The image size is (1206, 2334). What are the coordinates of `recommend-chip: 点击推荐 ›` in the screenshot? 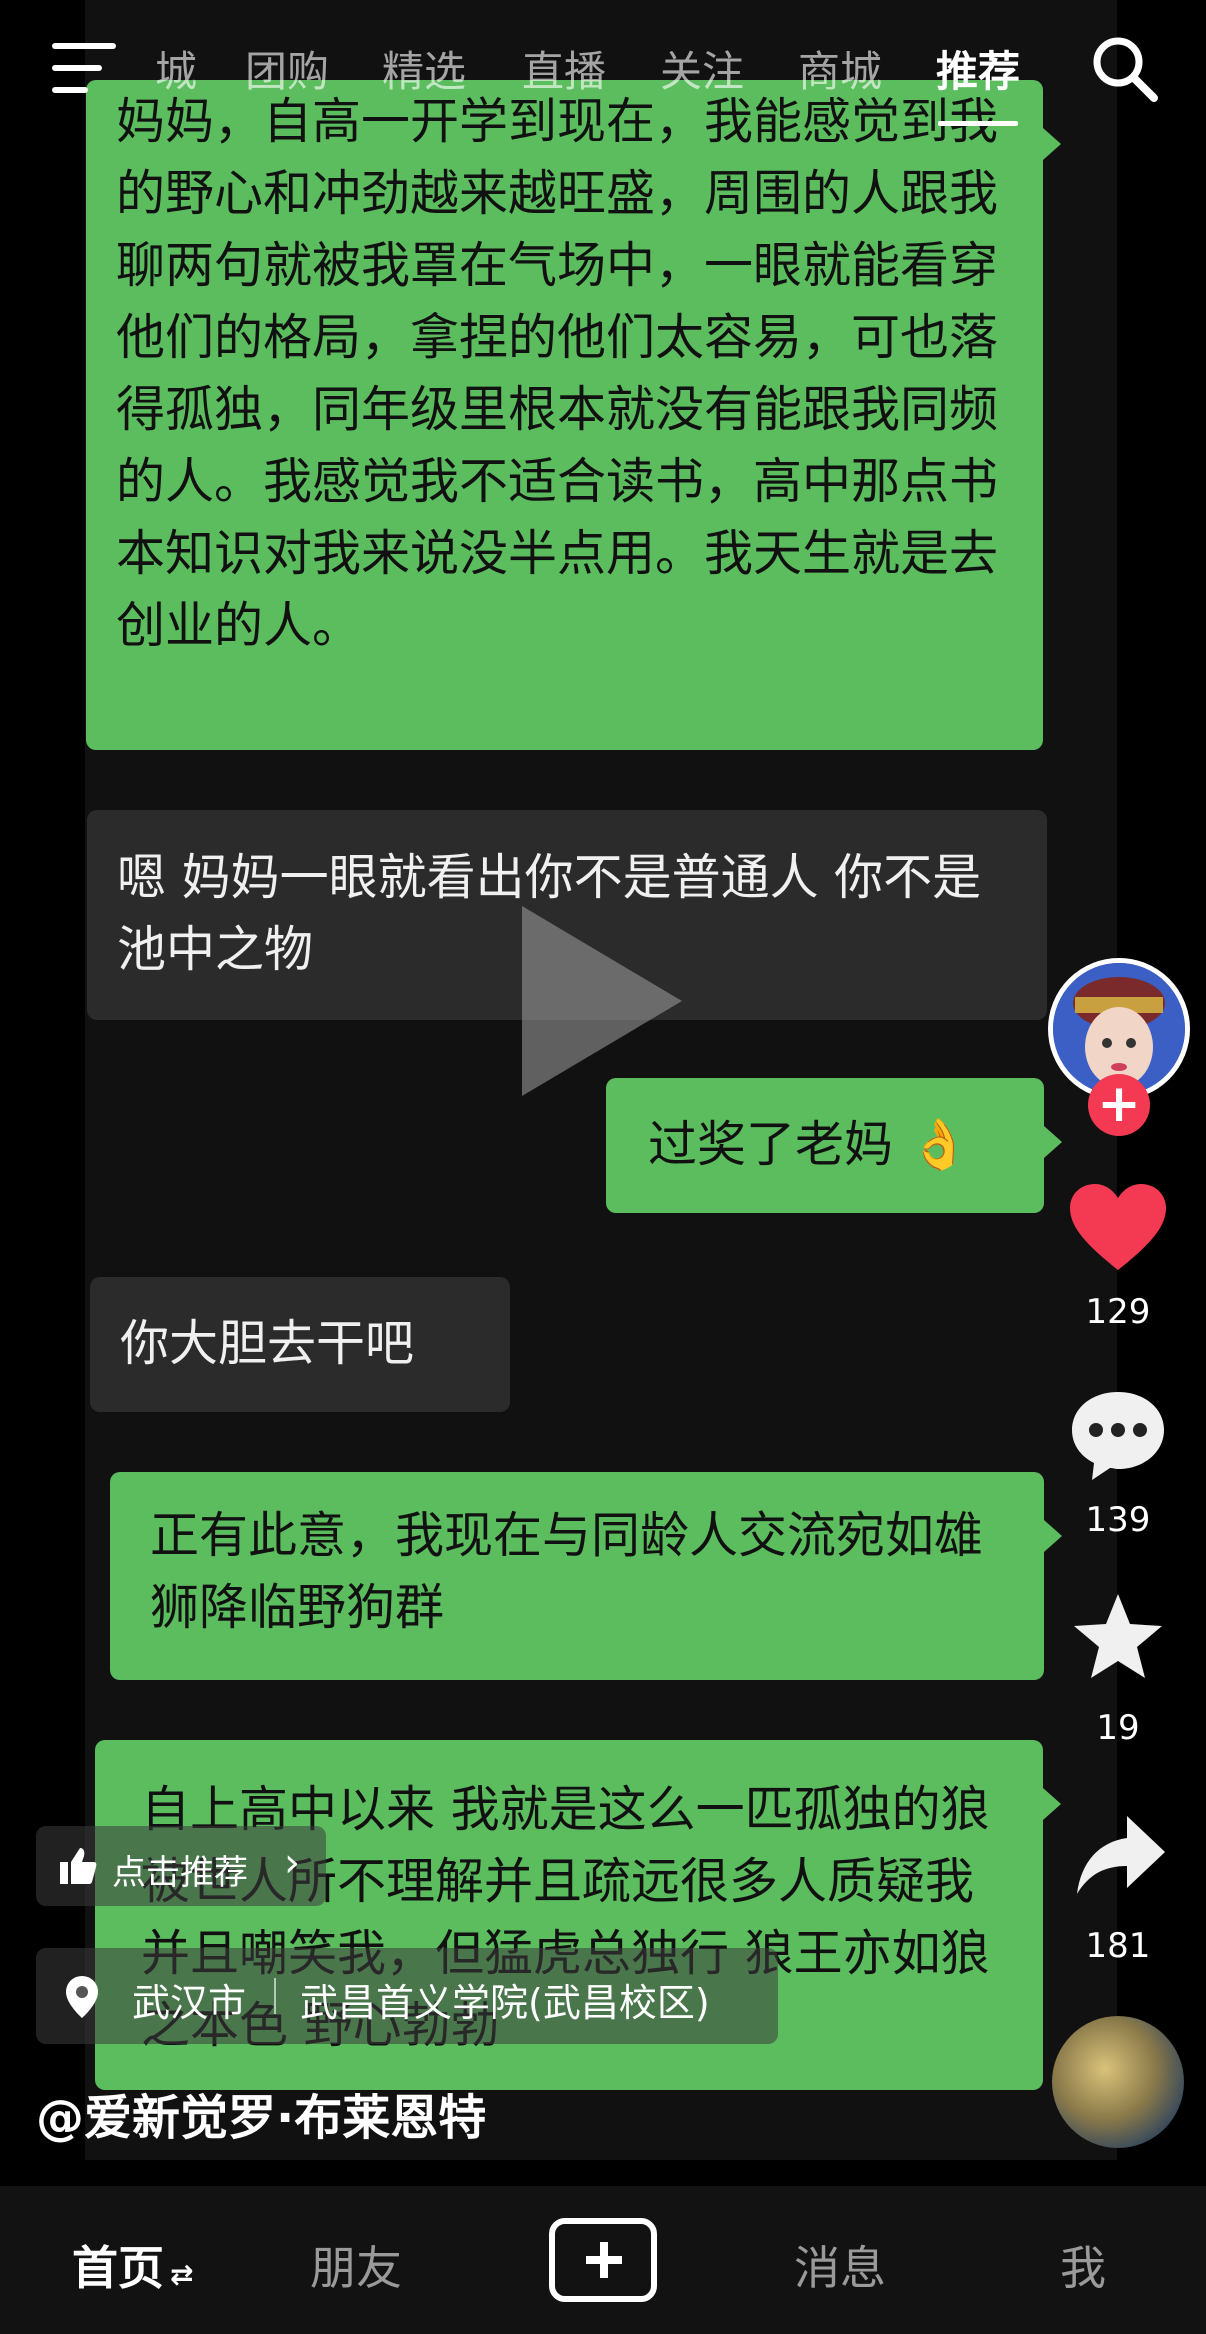 It's located at (181, 1866).